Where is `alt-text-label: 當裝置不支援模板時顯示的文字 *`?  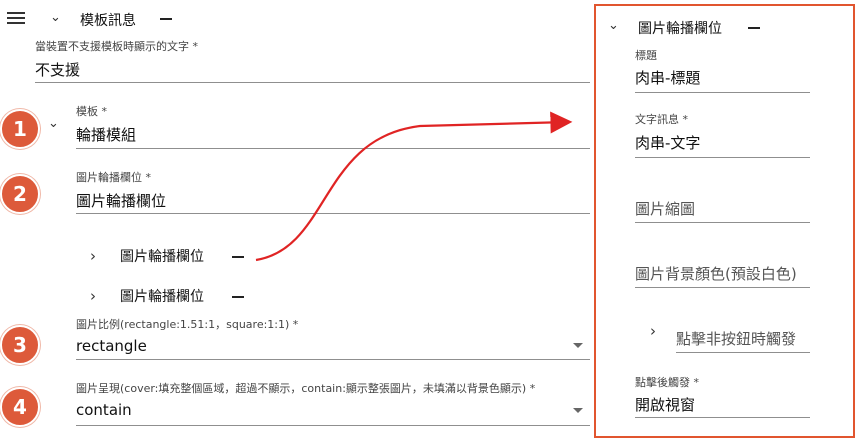
alt-text-label: 當裝置不支援模板時顯示的文字 * is located at coordinates (116, 46).